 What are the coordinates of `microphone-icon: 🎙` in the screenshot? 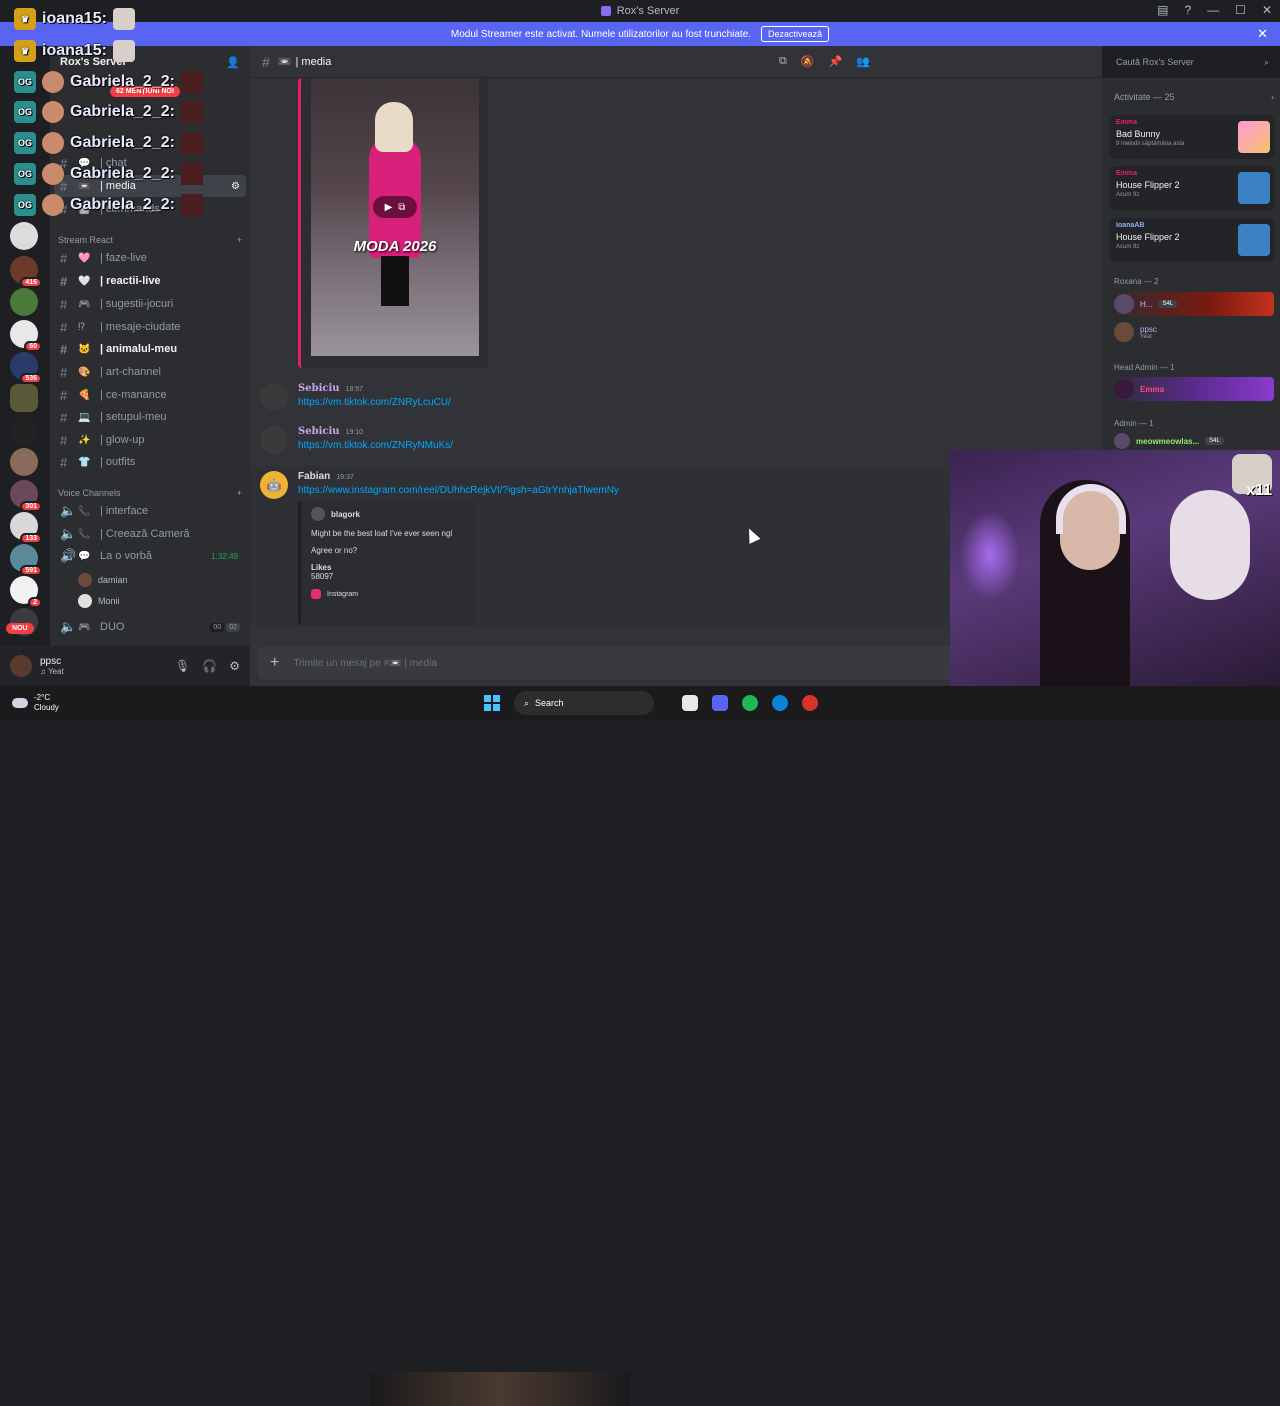 It's located at (182, 666).